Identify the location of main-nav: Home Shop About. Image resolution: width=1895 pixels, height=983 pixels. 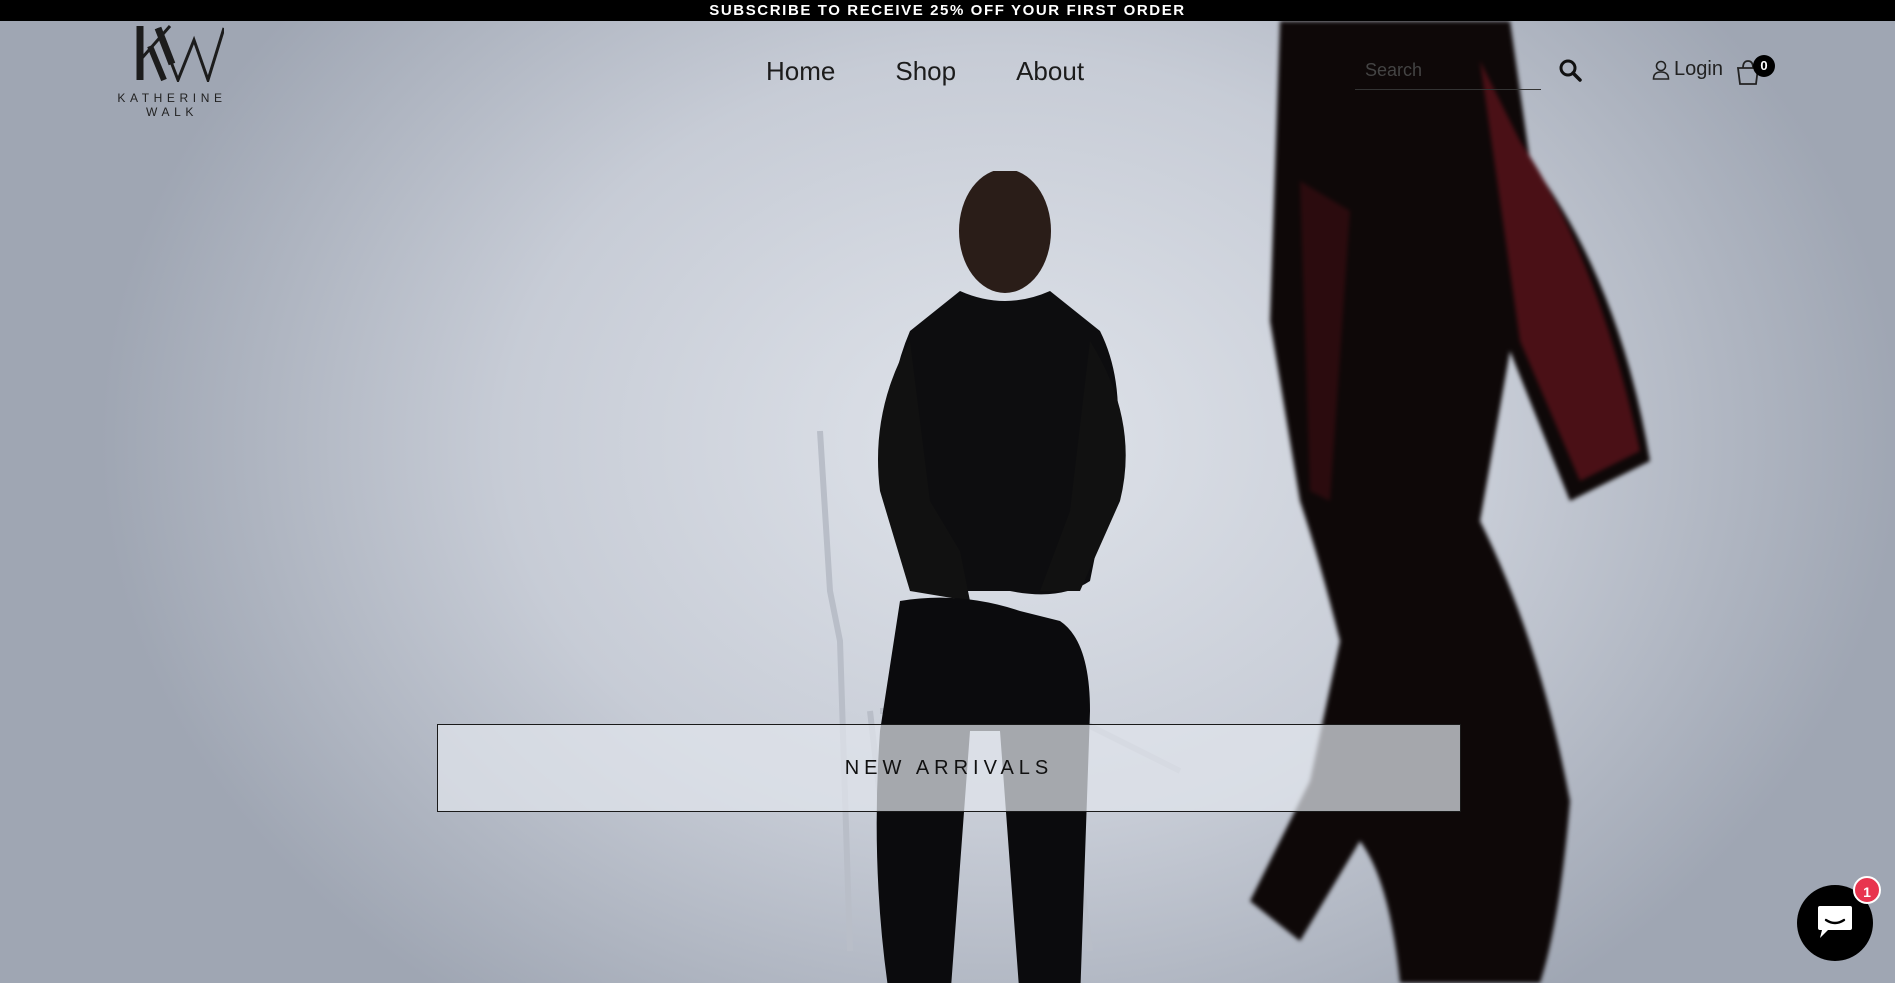
(925, 71).